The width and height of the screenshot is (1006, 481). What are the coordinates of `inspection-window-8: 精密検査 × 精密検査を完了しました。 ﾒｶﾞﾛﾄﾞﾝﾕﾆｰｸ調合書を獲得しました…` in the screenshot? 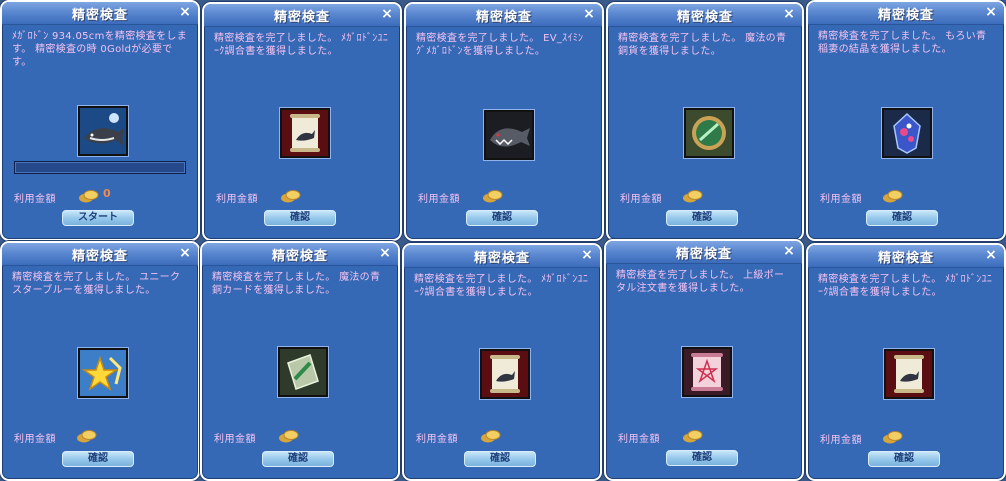 It's located at (502, 362).